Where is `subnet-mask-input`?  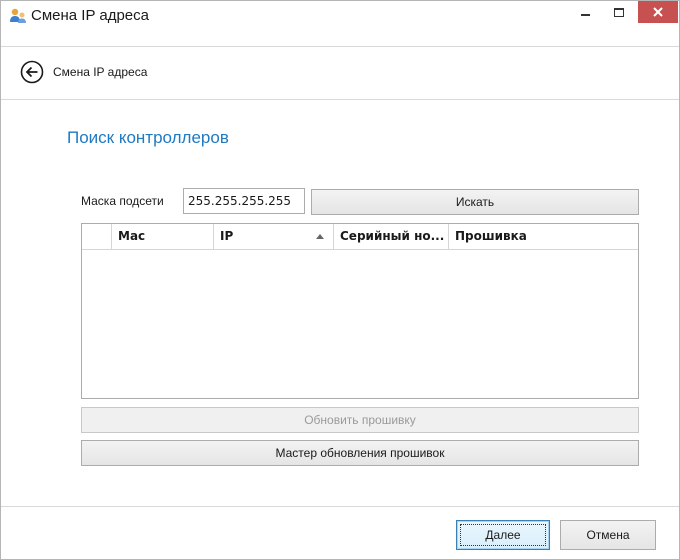 subnet-mask-input is located at coordinates (244, 201).